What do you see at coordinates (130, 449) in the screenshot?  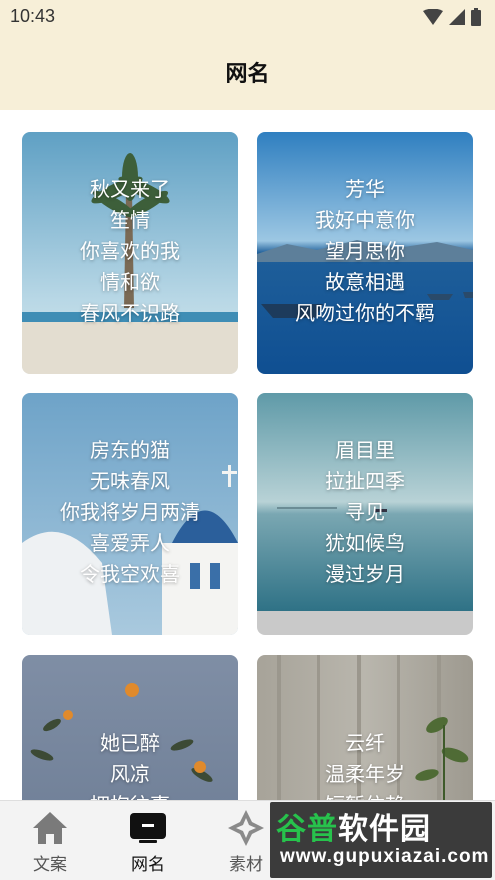 I see `card-line: 房东的猫` at bounding box center [130, 449].